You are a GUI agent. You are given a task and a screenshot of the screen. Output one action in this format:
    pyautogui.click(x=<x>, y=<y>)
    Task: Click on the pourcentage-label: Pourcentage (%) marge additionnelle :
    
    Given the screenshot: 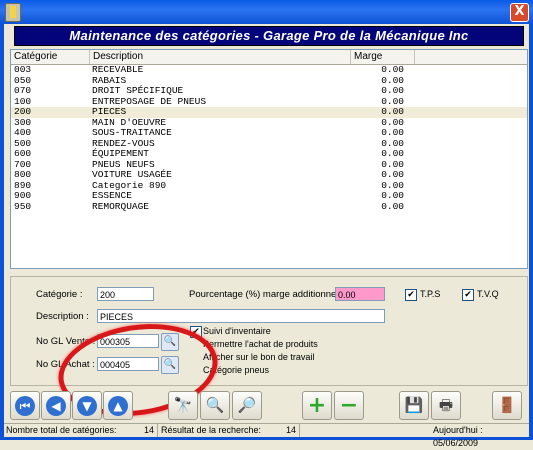 What is the action you would take?
    pyautogui.click(x=270, y=294)
    